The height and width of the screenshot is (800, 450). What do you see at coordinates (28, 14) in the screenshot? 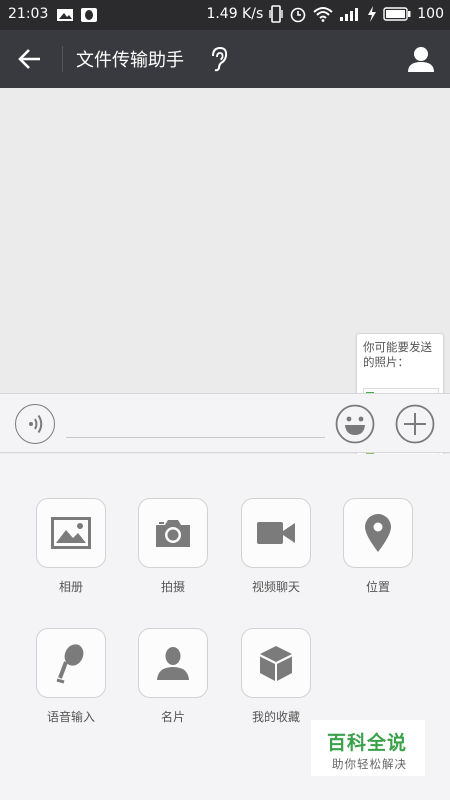
I see `status-time: 21:03` at bounding box center [28, 14].